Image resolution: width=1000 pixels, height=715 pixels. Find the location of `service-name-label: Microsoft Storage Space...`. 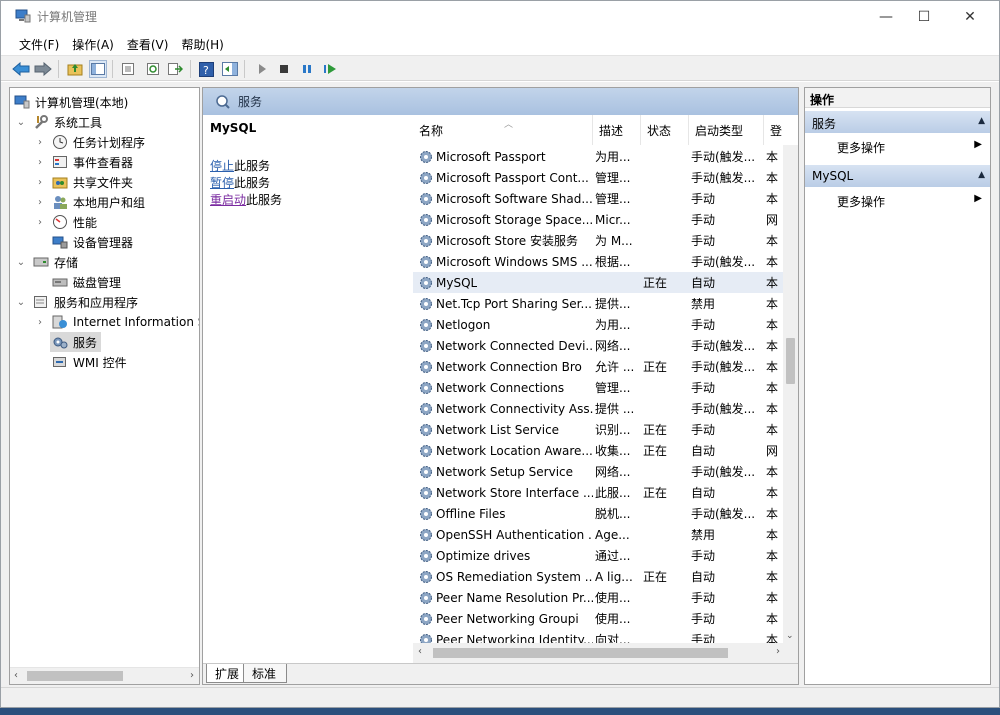

service-name-label: Microsoft Storage Space... is located at coordinates (514, 219).